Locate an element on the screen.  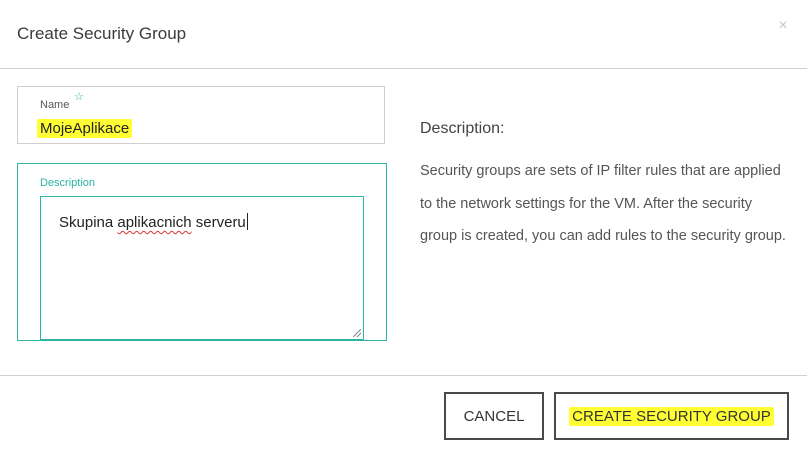
text-caret is located at coordinates (247, 221).